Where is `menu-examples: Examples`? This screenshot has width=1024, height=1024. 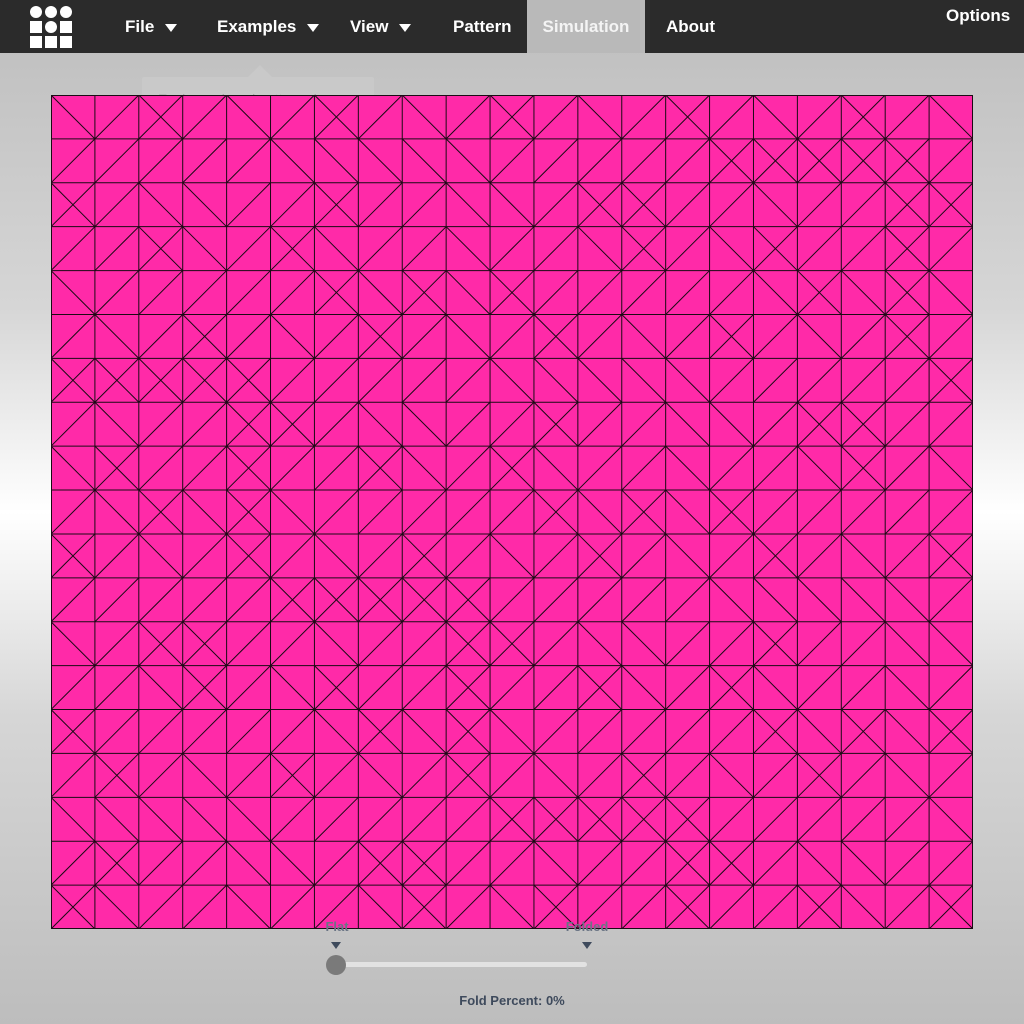 menu-examples: Examples is located at coordinates (268, 26).